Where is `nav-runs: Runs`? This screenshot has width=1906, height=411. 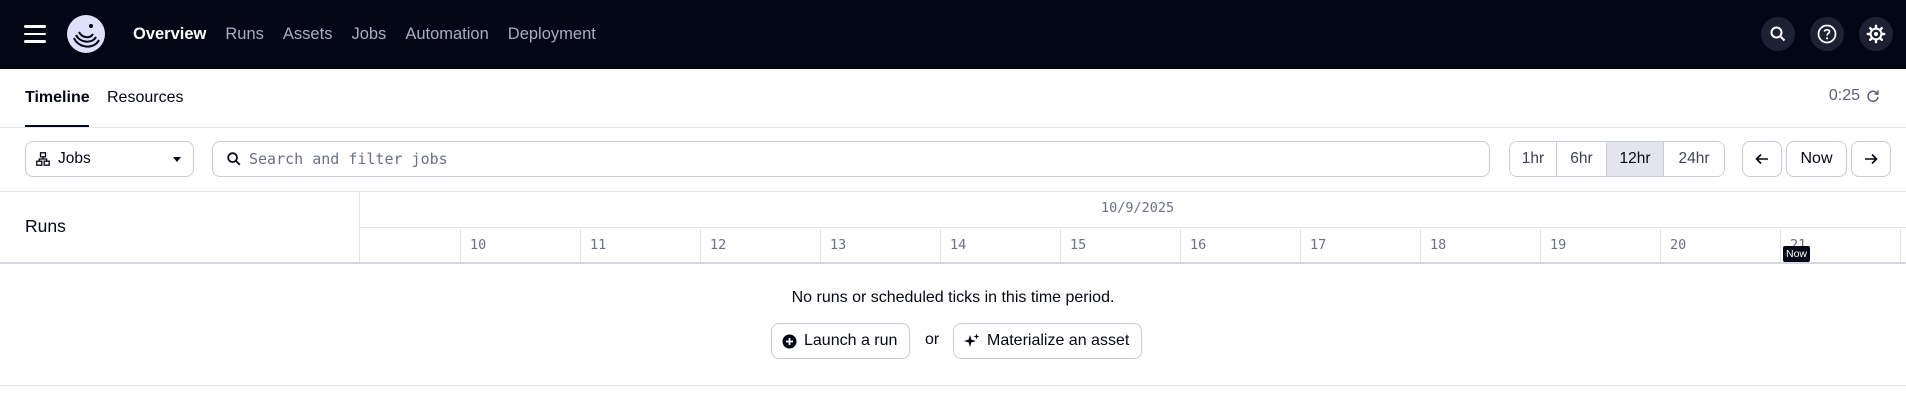 nav-runs: Runs is located at coordinates (244, 34).